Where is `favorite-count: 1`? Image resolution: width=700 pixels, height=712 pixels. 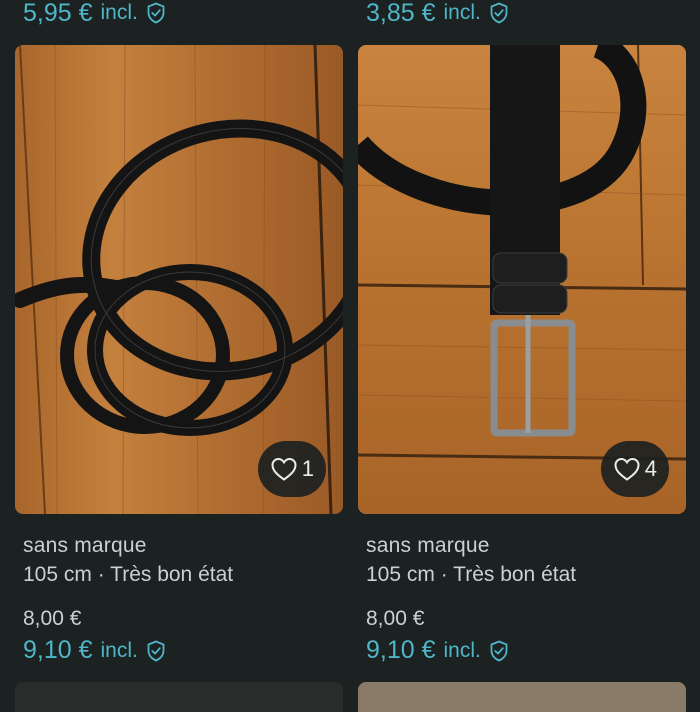 favorite-count: 1 is located at coordinates (307, 468).